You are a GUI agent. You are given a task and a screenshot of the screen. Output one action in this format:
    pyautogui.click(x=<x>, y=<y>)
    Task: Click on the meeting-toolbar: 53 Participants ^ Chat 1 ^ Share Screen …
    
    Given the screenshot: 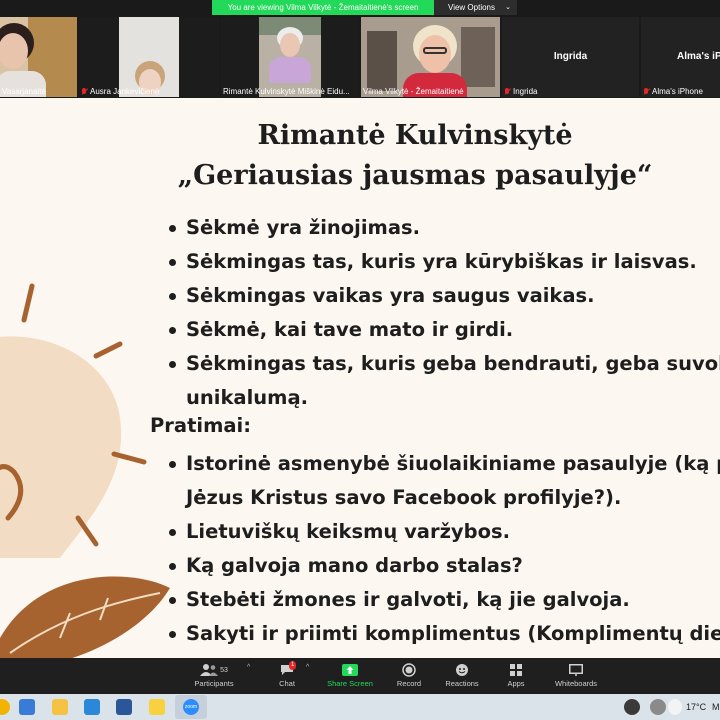 What is the action you would take?
    pyautogui.click(x=360, y=676)
    